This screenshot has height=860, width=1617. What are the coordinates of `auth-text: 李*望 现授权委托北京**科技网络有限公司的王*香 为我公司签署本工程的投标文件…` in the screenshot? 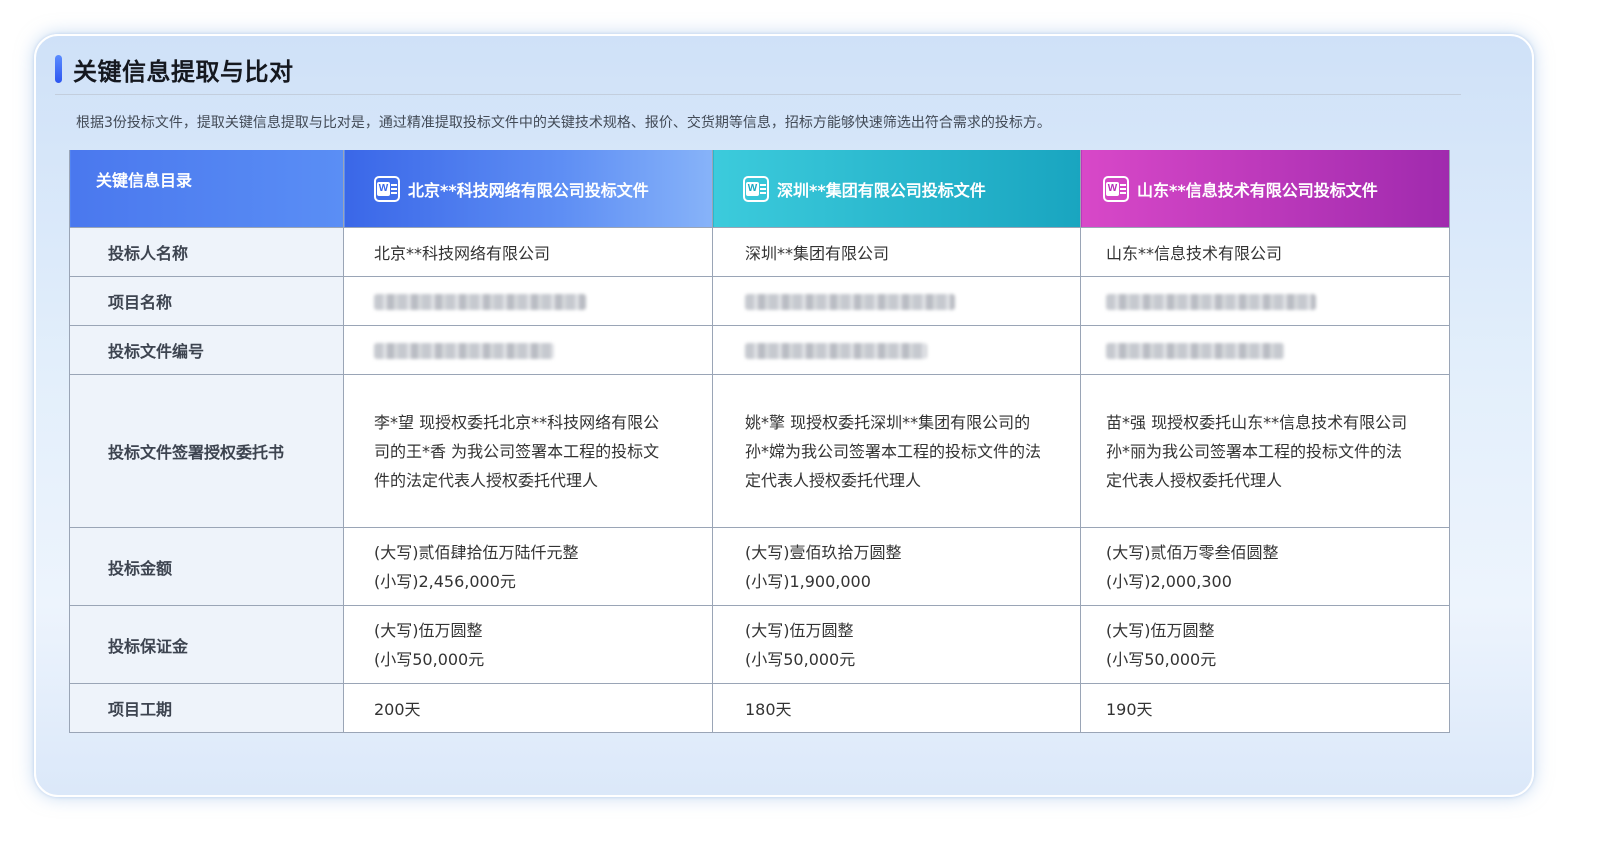 It's located at (517, 451).